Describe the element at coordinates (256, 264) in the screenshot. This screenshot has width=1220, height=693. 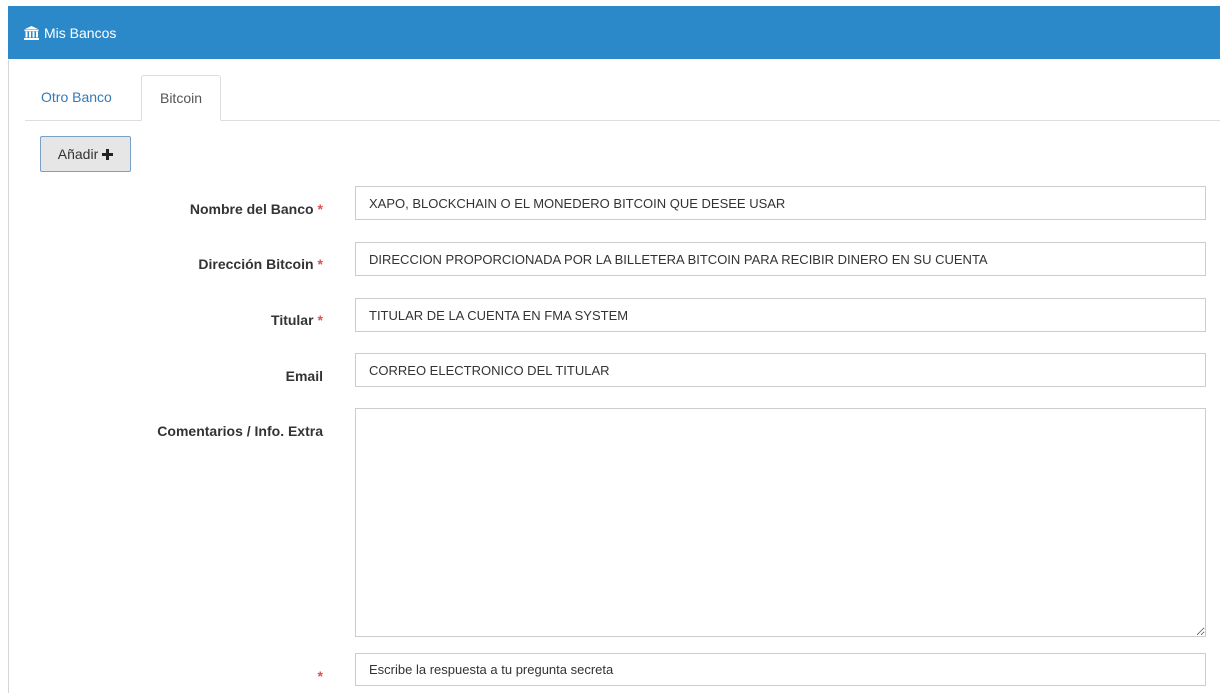
I see `bitcoin-address-label-text: Dirección Bitcoin` at that location.